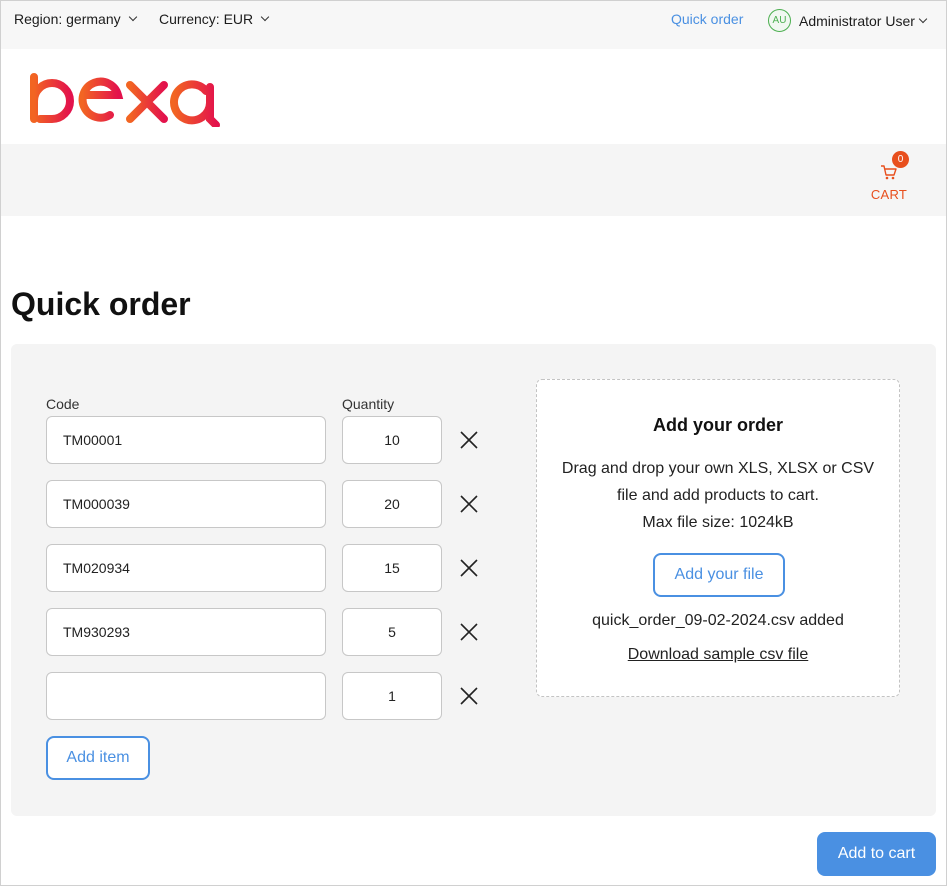 The image size is (947, 886). What do you see at coordinates (392, 504) in the screenshot?
I see `quantity-input: 20` at bounding box center [392, 504].